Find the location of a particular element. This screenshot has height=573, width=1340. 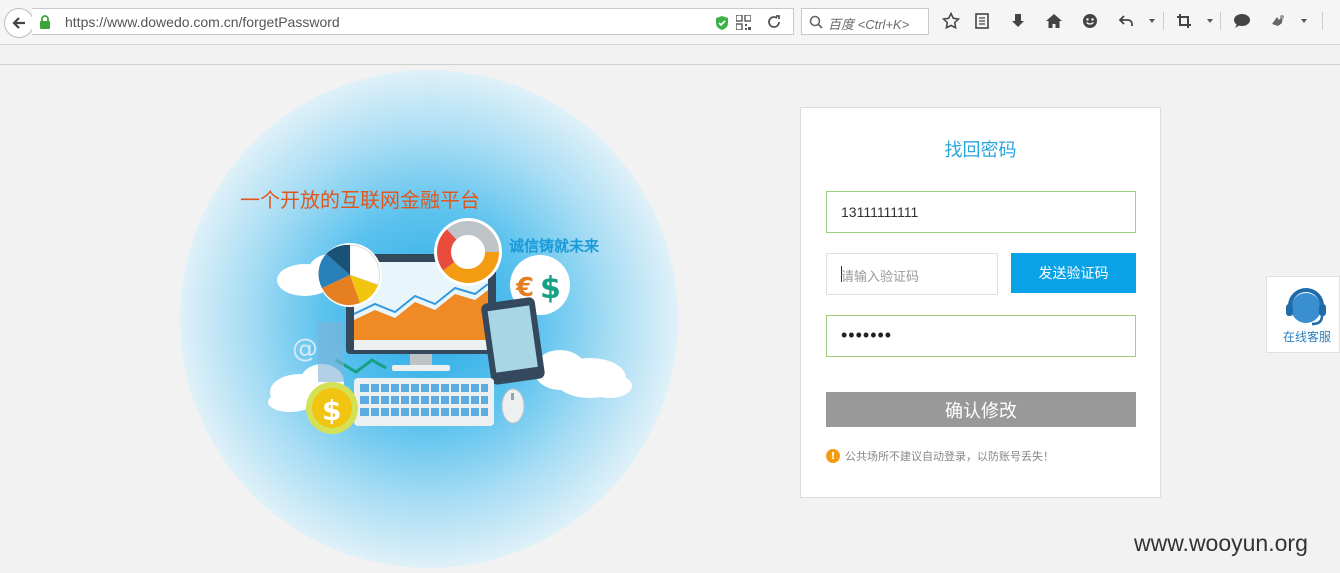

verification-code-input: 请输入验证码 is located at coordinates (912, 274).